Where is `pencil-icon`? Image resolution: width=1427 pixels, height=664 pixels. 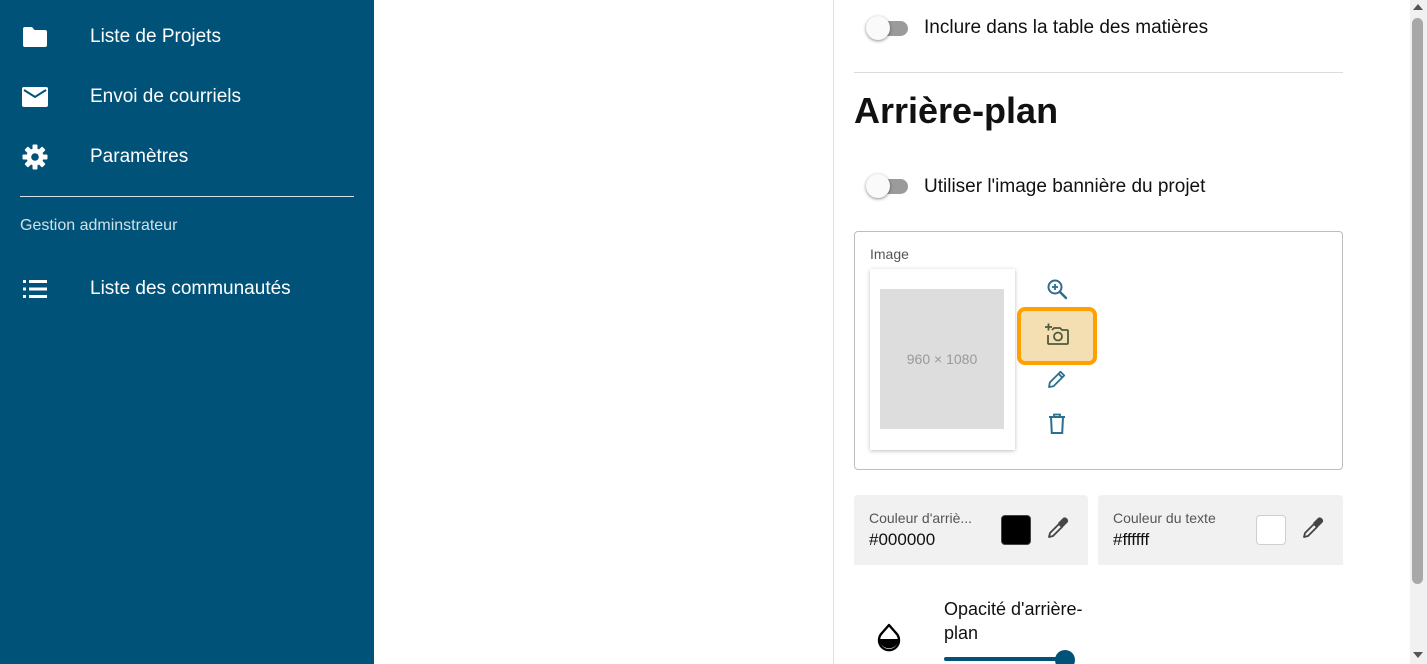
pencil-icon is located at coordinates (1057, 381).